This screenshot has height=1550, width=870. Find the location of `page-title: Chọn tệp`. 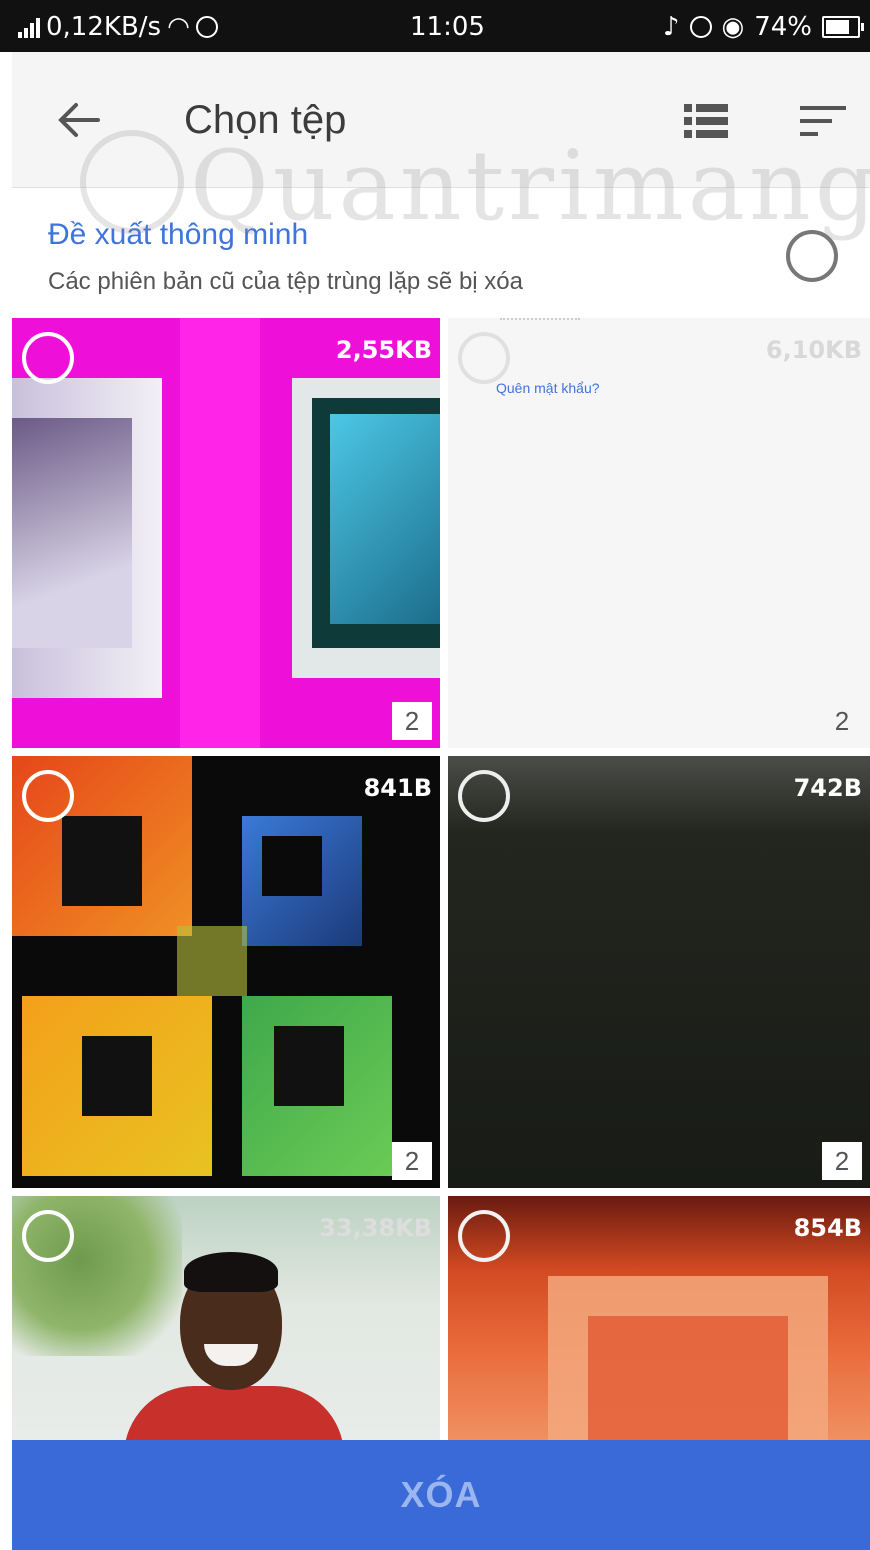

page-title: Chọn tệp is located at coordinates (265, 120).